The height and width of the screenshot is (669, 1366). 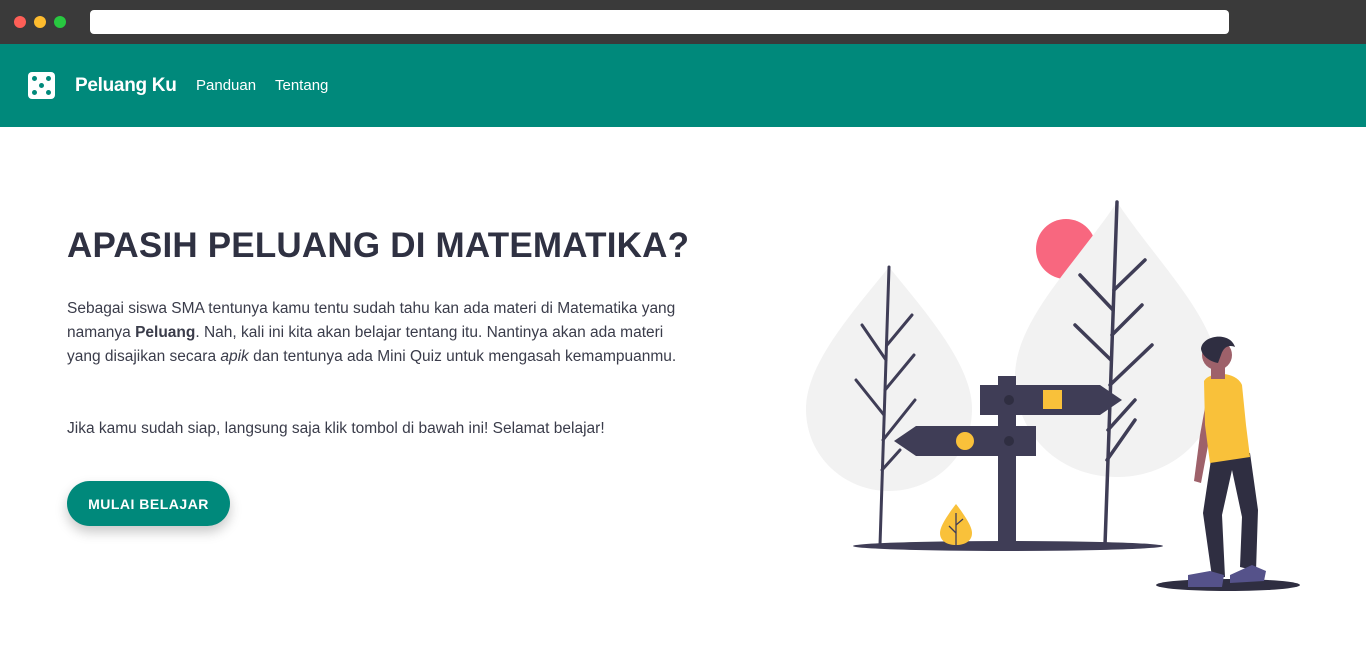 I want to click on dice-icon, so click(x=41, y=85).